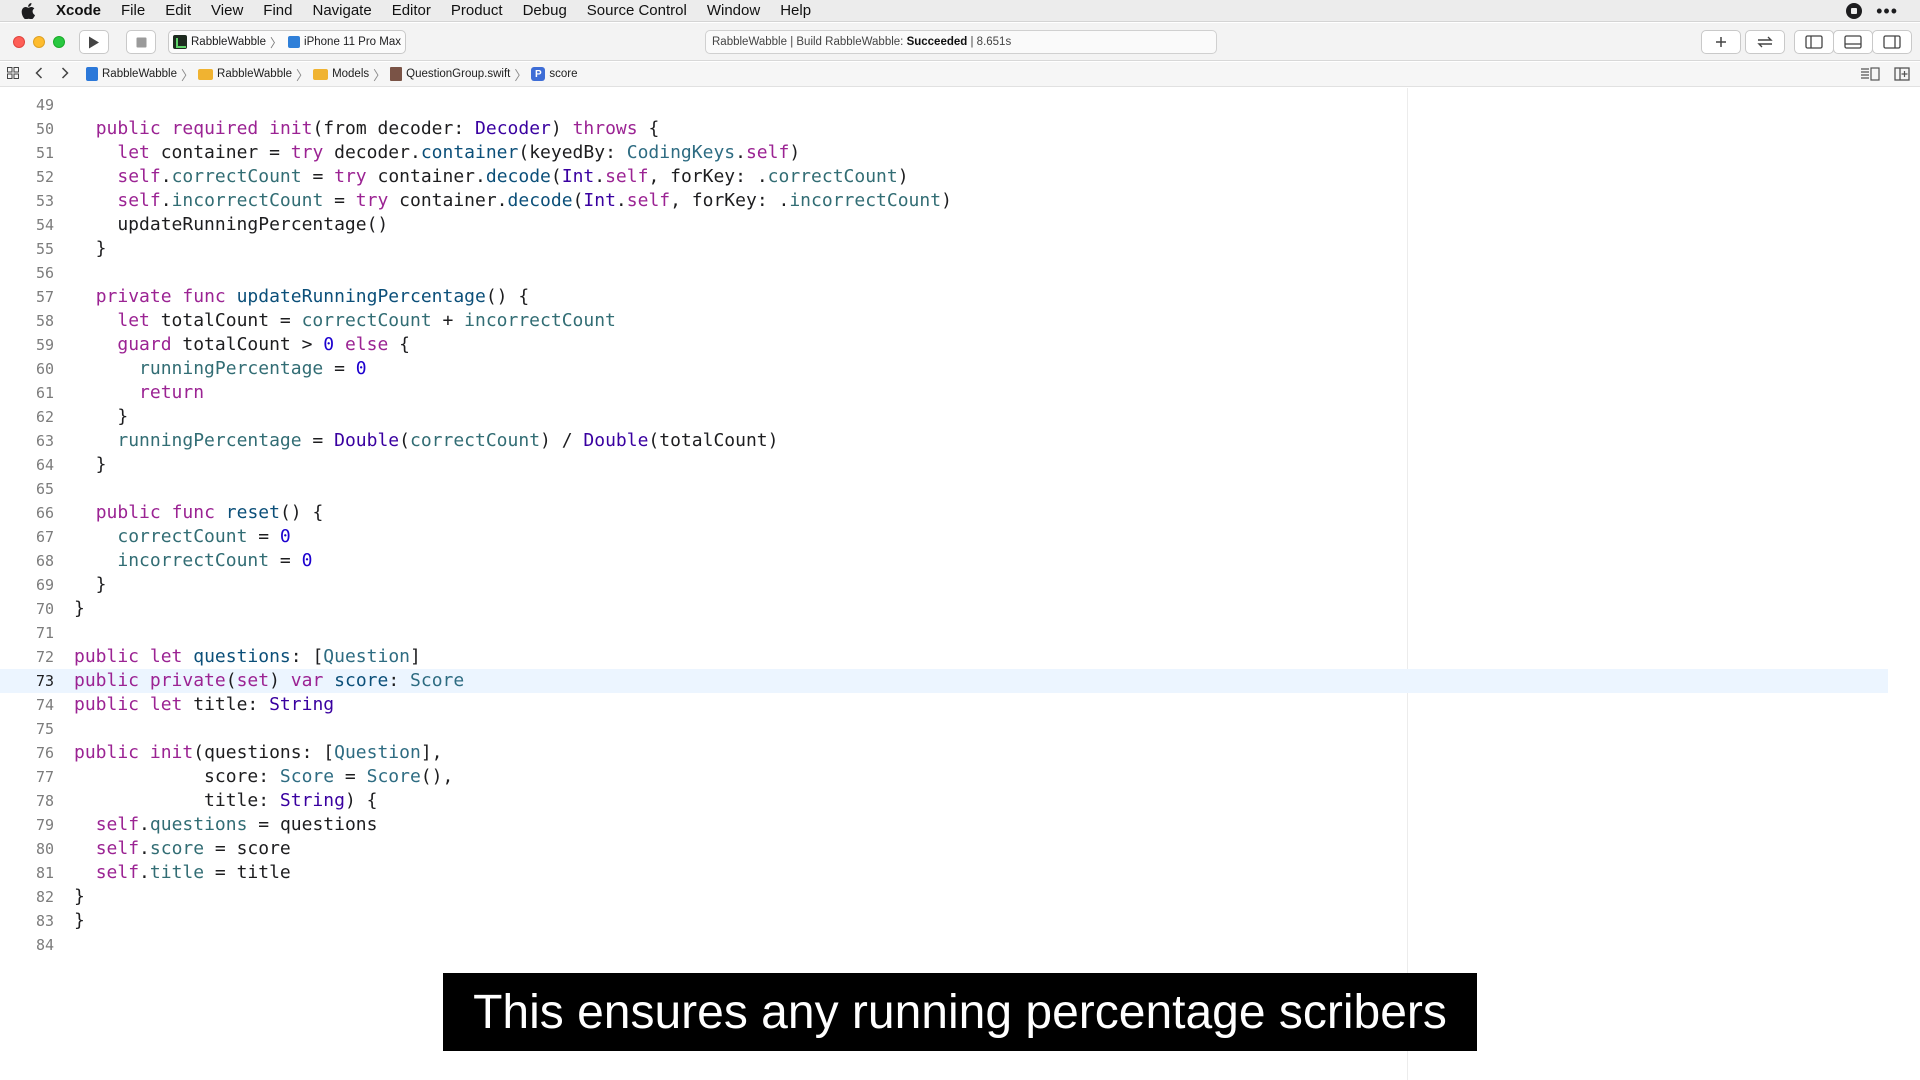  I want to click on scheme-name: RabbleWabble, so click(229, 42).